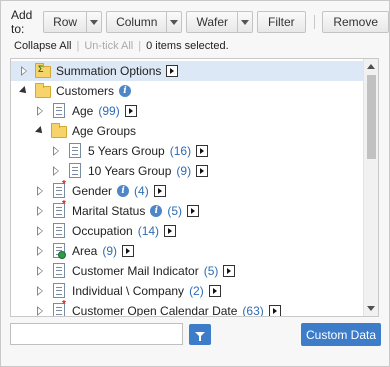  I want to click on untick-all-link: Un-tick All, so click(108, 46).